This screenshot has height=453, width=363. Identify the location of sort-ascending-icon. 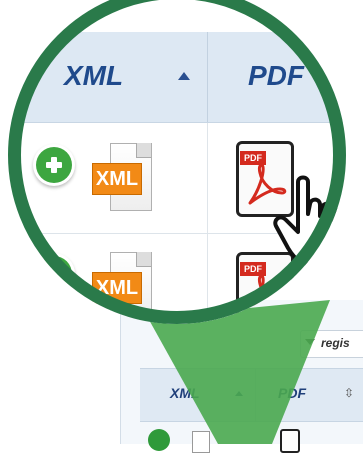
(184, 76).